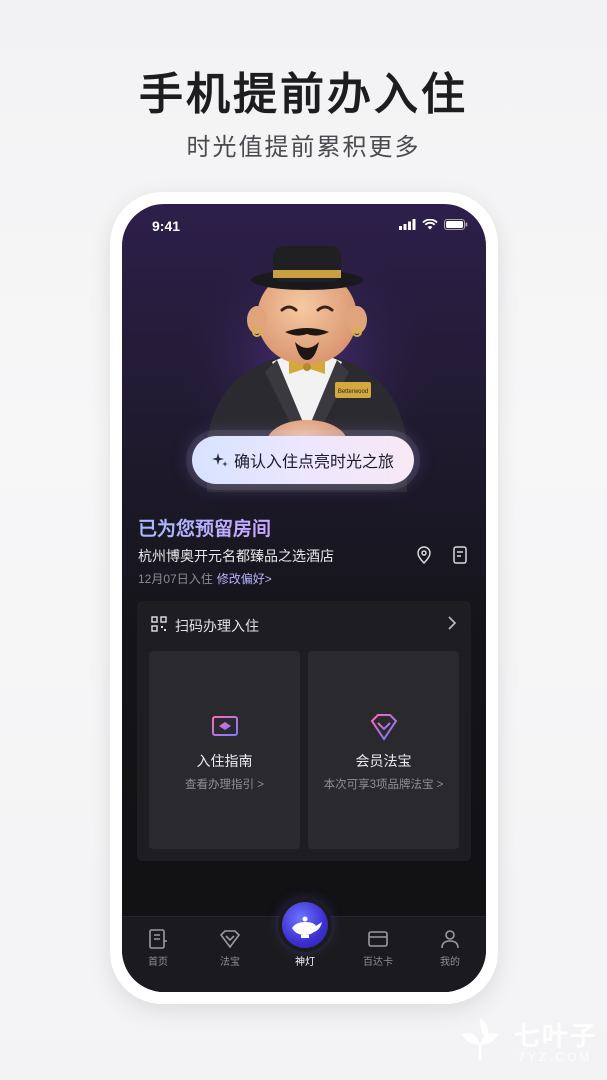 The height and width of the screenshot is (1080, 607). Describe the element at coordinates (430, 224) in the screenshot. I see `wifi-icon` at that location.